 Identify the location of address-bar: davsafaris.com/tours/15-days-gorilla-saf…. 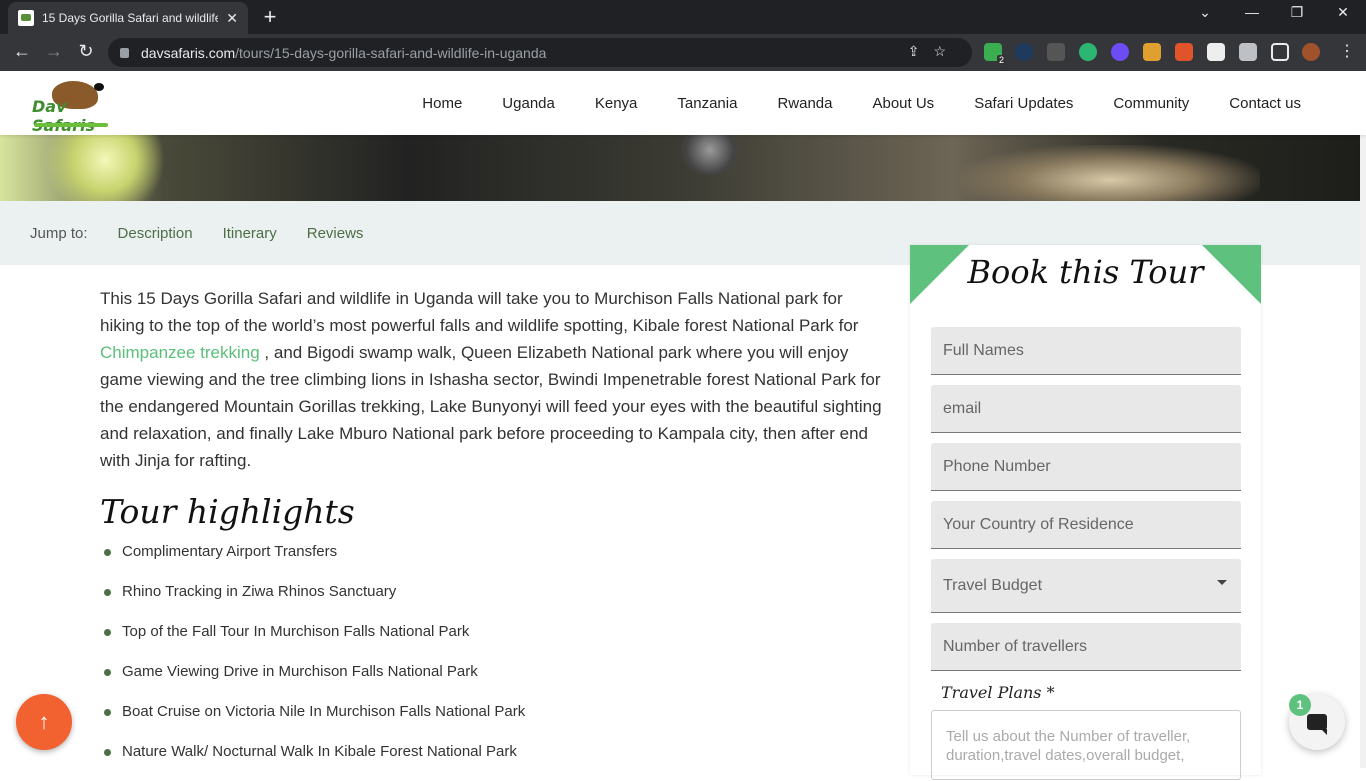
(540, 52).